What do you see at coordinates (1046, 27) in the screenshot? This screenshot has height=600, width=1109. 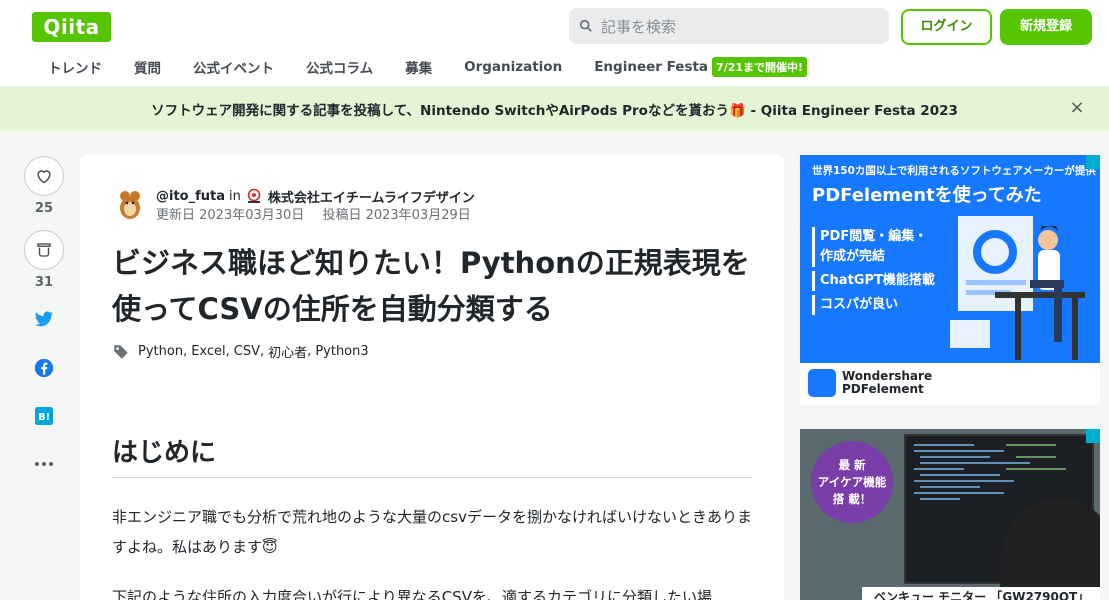 I see `signup-button: 新規登録` at bounding box center [1046, 27].